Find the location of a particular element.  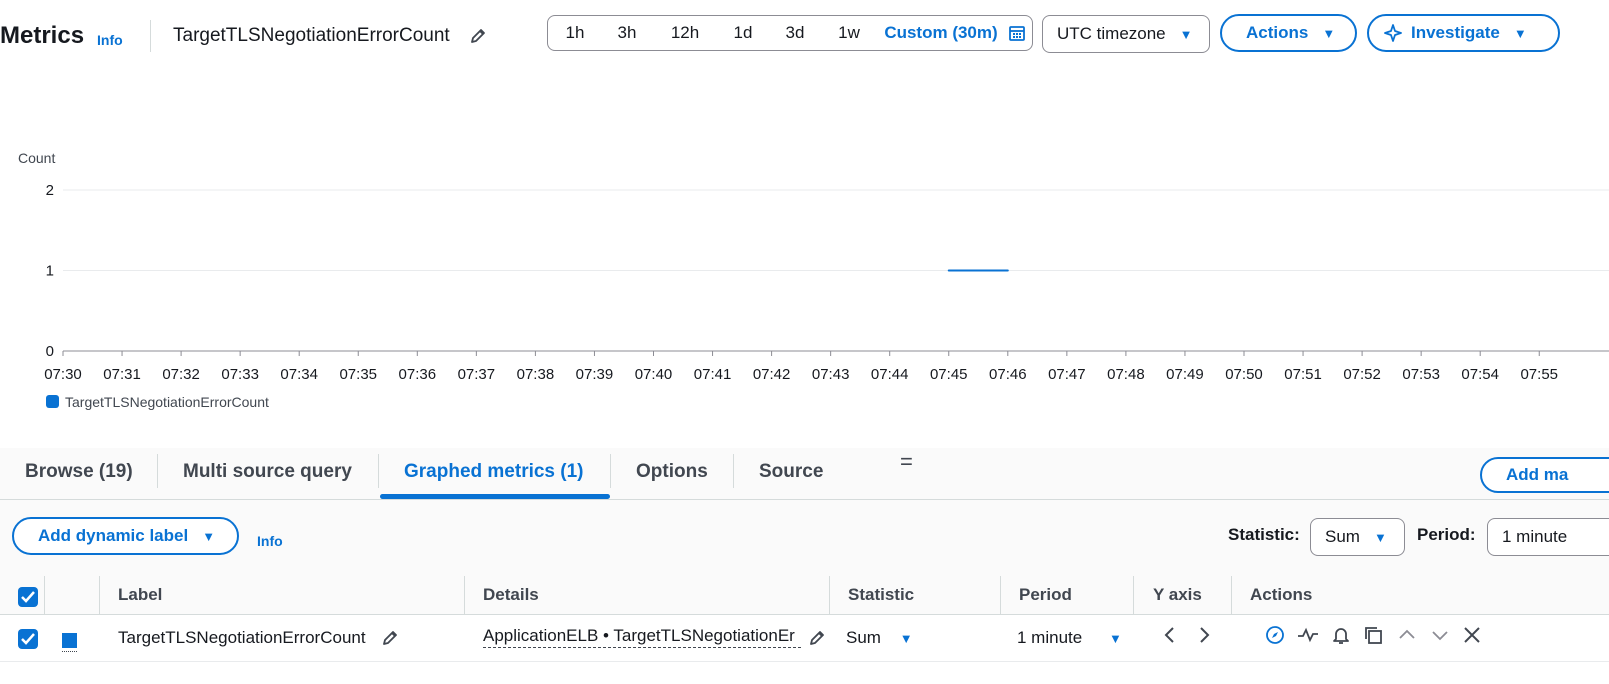

timezone-select: UTC timezone ▼ is located at coordinates (1126, 34).